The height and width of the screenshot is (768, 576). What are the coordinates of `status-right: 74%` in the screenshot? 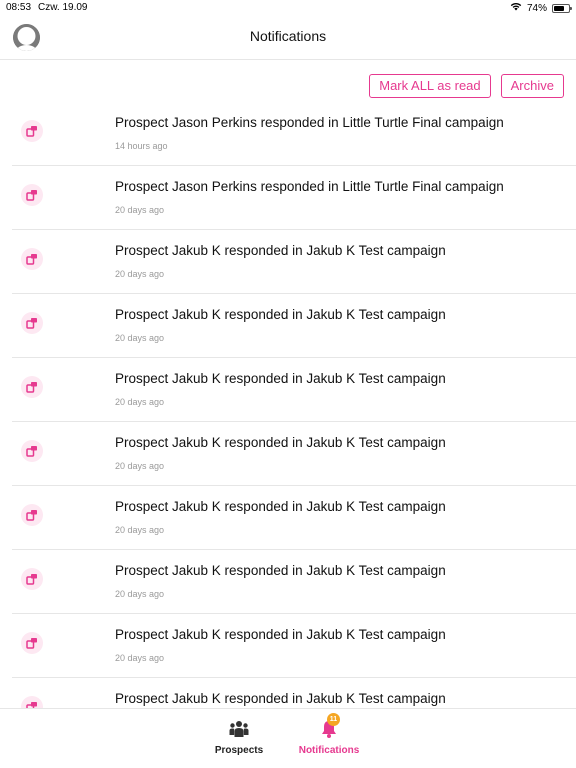 It's located at (541, 8).